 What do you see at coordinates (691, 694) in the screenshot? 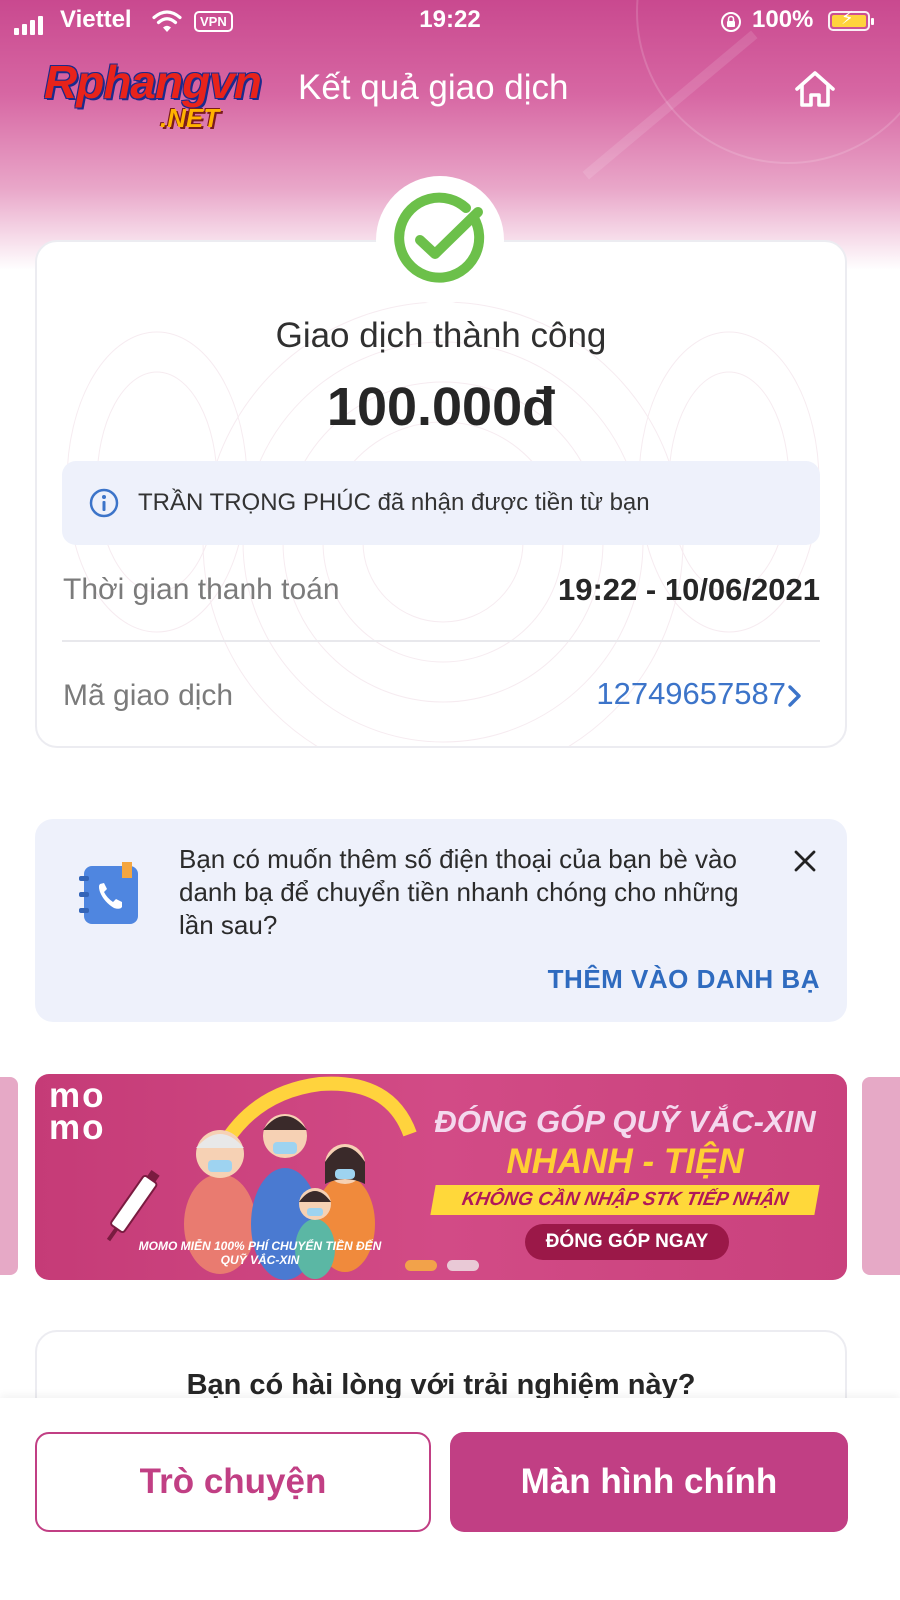
I see `transaction-id-link: 12749657587` at bounding box center [691, 694].